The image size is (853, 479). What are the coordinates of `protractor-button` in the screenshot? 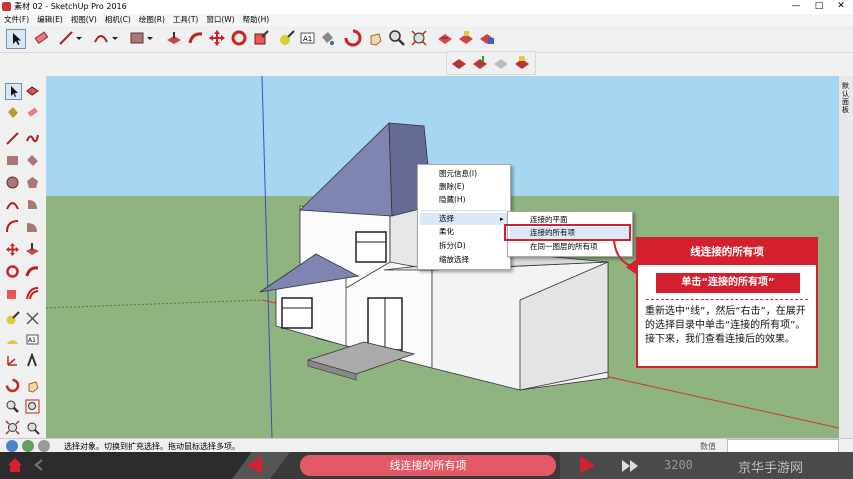 It's located at (12, 339).